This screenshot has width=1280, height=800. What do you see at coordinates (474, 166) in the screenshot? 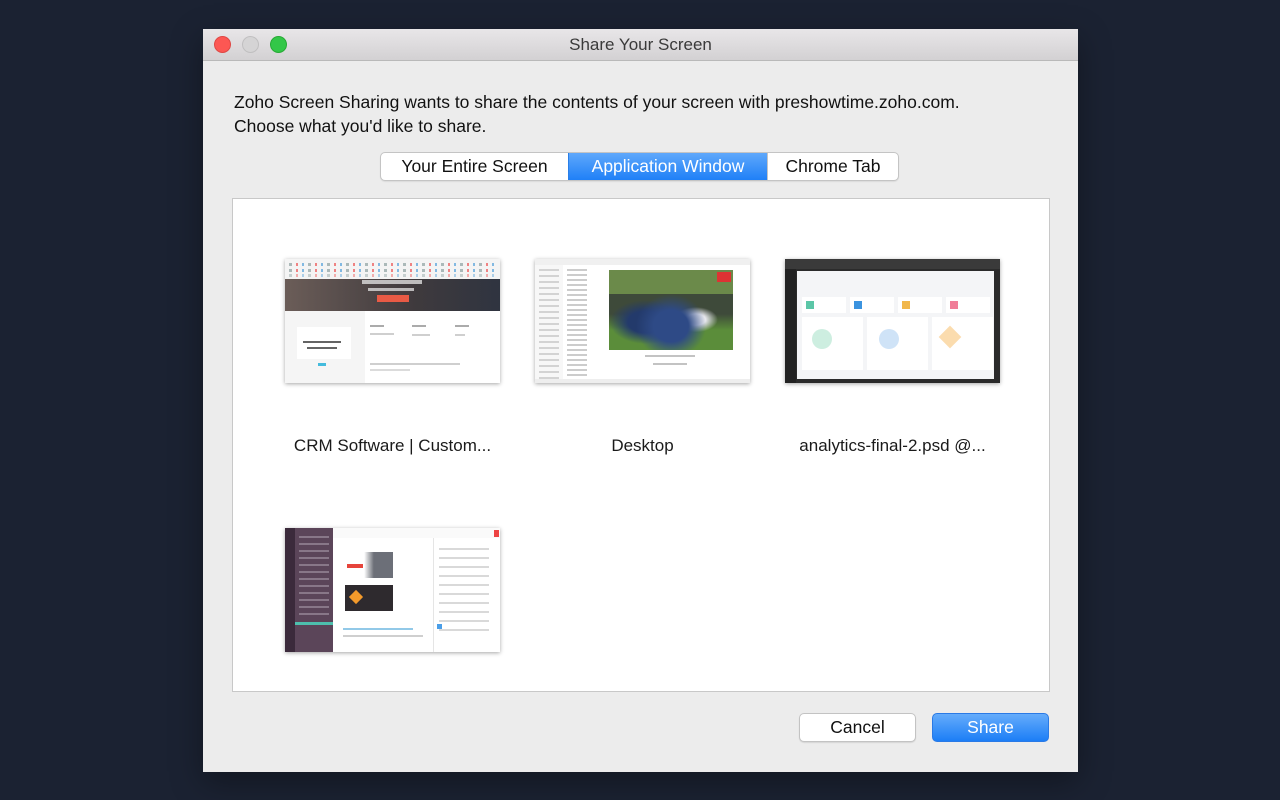
I see `tab-entire-screen: Your Entire Screen` at bounding box center [474, 166].